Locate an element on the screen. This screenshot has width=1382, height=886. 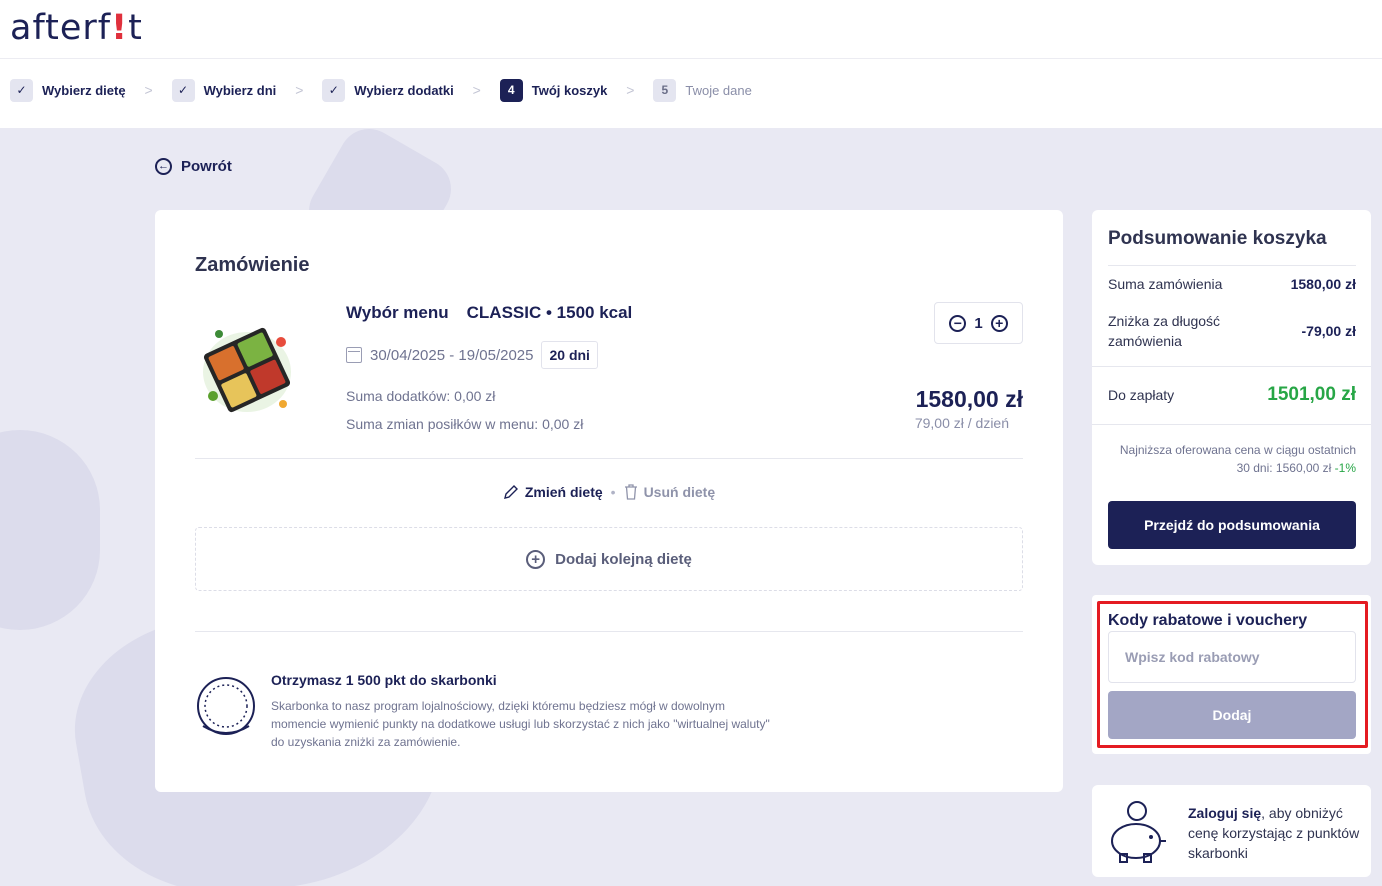
proceed-to-summary-button: Przejdź do podsumowania is located at coordinates (1232, 525).